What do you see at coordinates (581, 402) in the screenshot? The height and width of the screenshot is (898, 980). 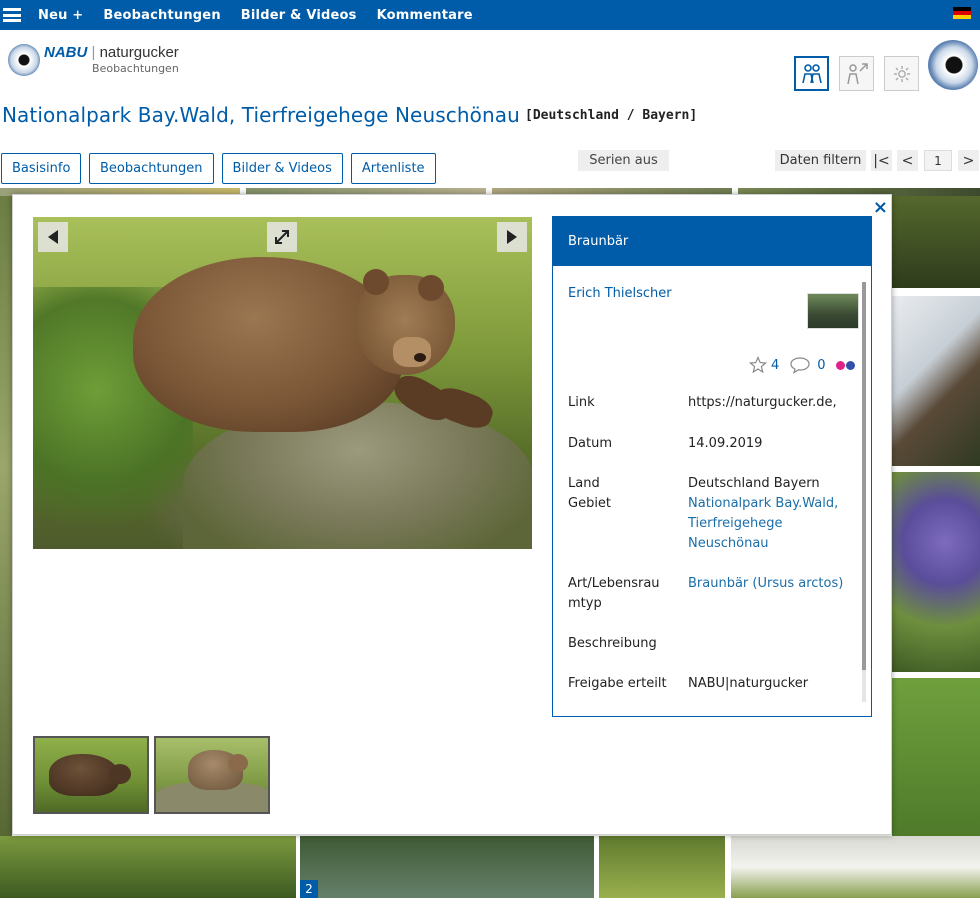 I see `link-label: Link` at bounding box center [581, 402].